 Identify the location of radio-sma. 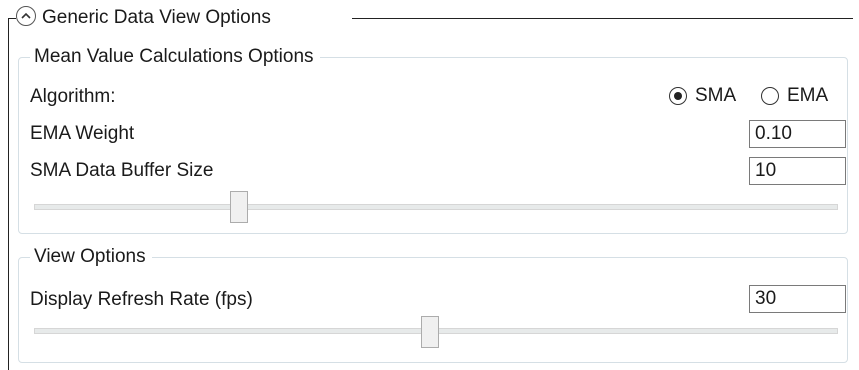
(678, 96).